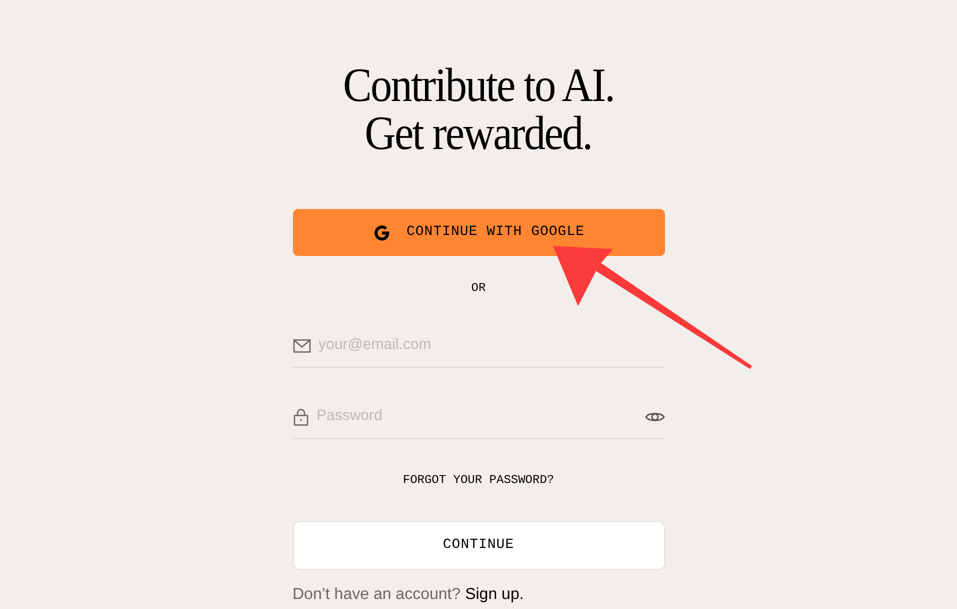 The height and width of the screenshot is (609, 957). I want to click on sign-up-link: Sign up., so click(494, 594).